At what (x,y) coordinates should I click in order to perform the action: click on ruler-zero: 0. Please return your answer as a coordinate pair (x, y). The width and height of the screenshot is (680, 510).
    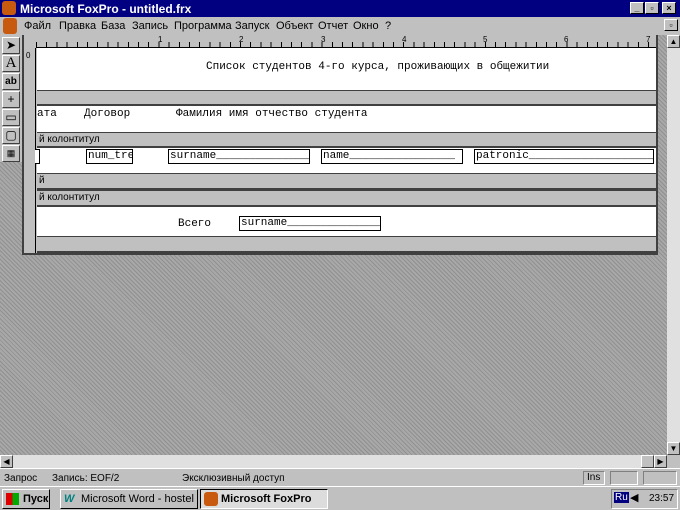
    Looking at the image, I should click on (28, 55).